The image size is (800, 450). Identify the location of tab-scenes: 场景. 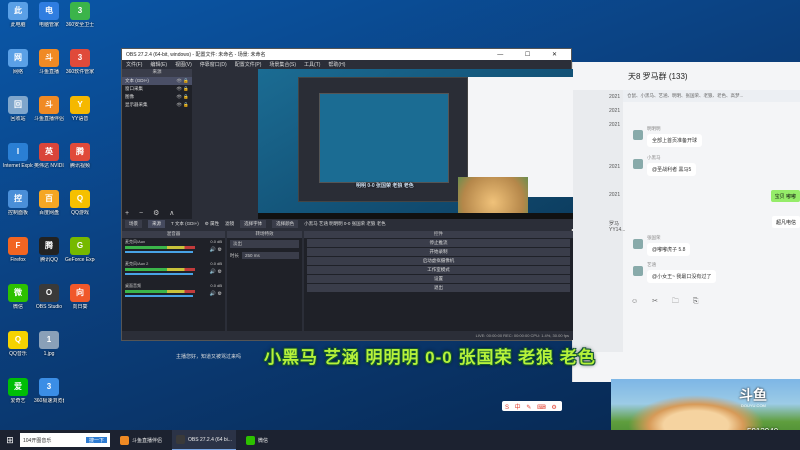
(133, 224).